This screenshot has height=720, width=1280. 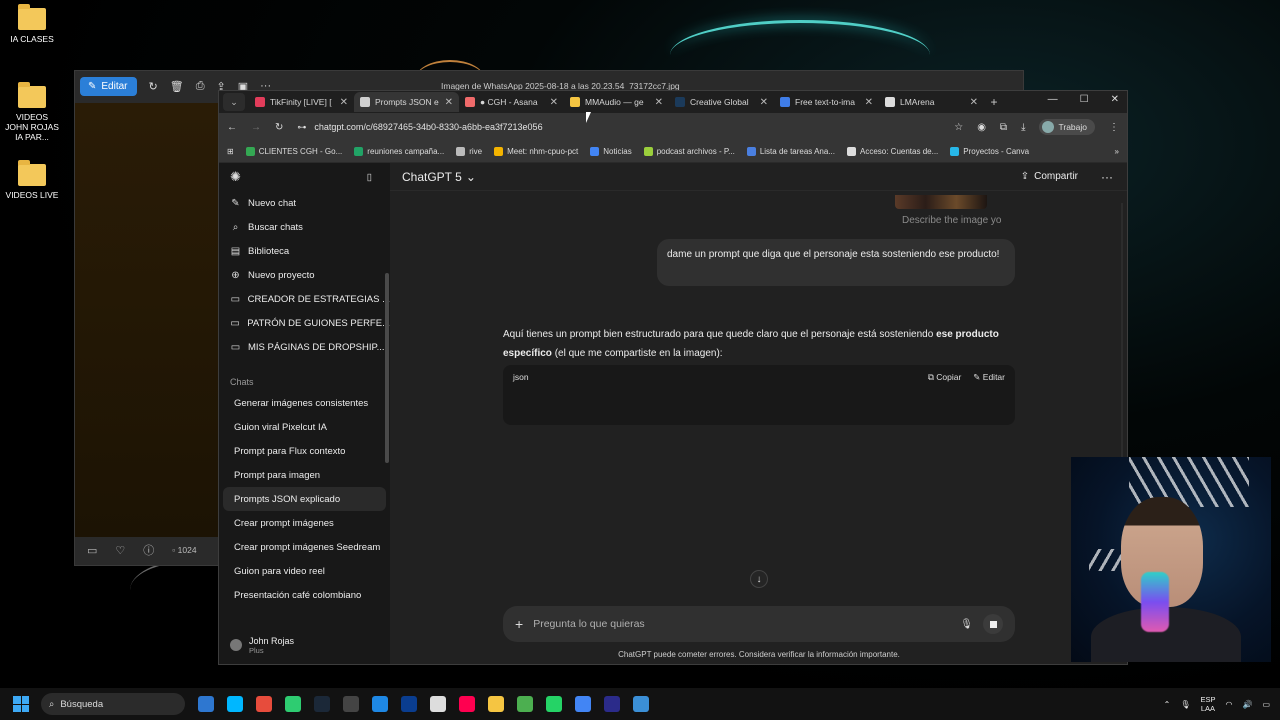 What do you see at coordinates (304, 571) in the screenshot?
I see `chat-list-item: Guion para video reel` at bounding box center [304, 571].